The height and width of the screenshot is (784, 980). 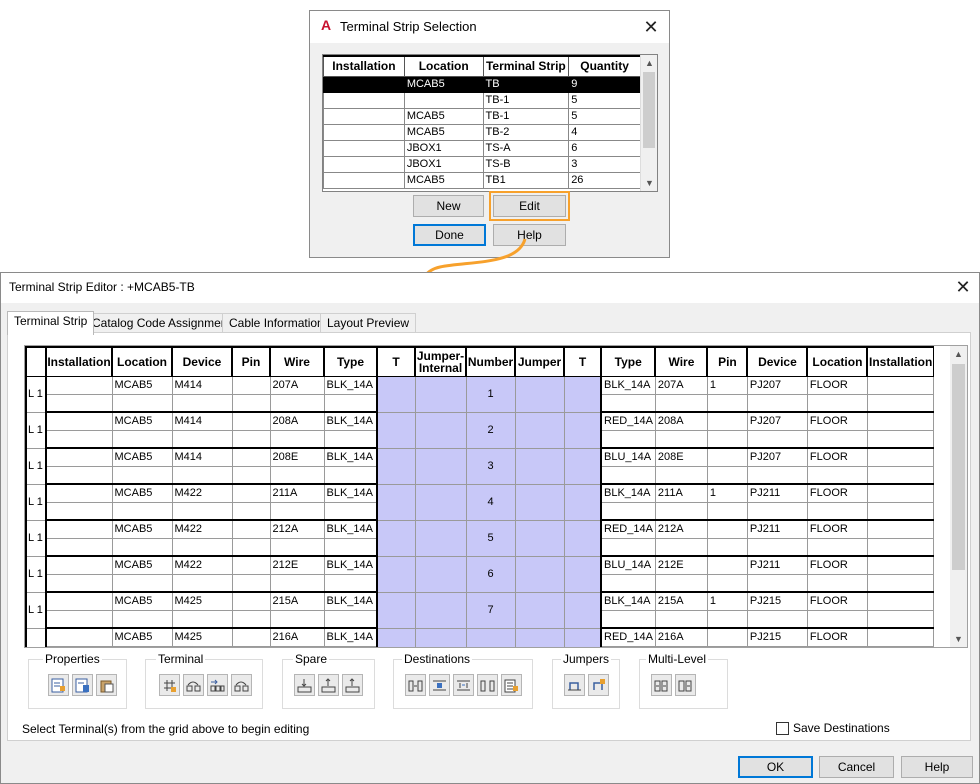 What do you see at coordinates (202, 529) in the screenshot?
I see `left-device-cell: M422` at bounding box center [202, 529].